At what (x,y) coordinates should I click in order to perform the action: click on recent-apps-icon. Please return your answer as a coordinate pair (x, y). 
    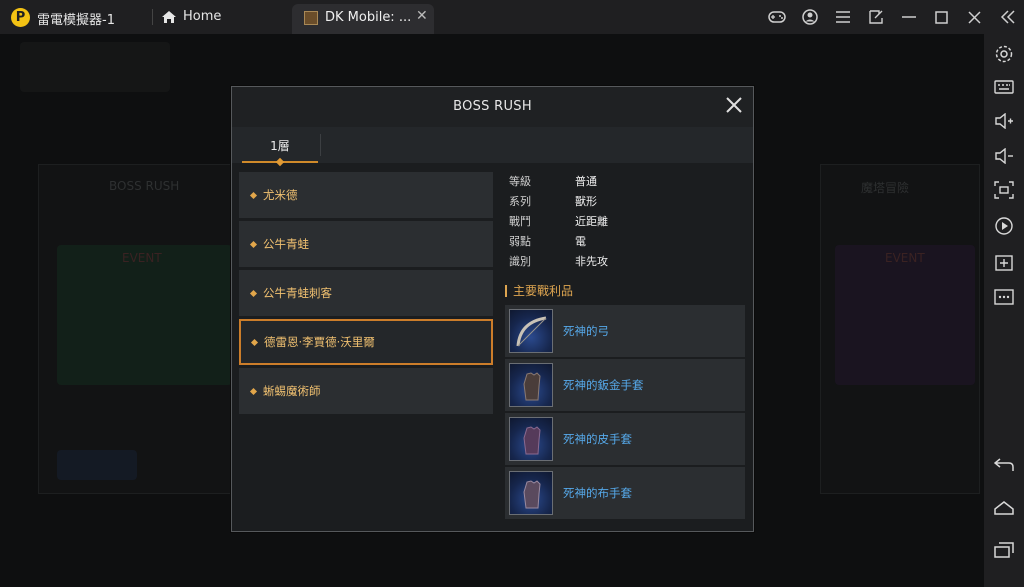
    Looking at the image, I should click on (1004, 550).